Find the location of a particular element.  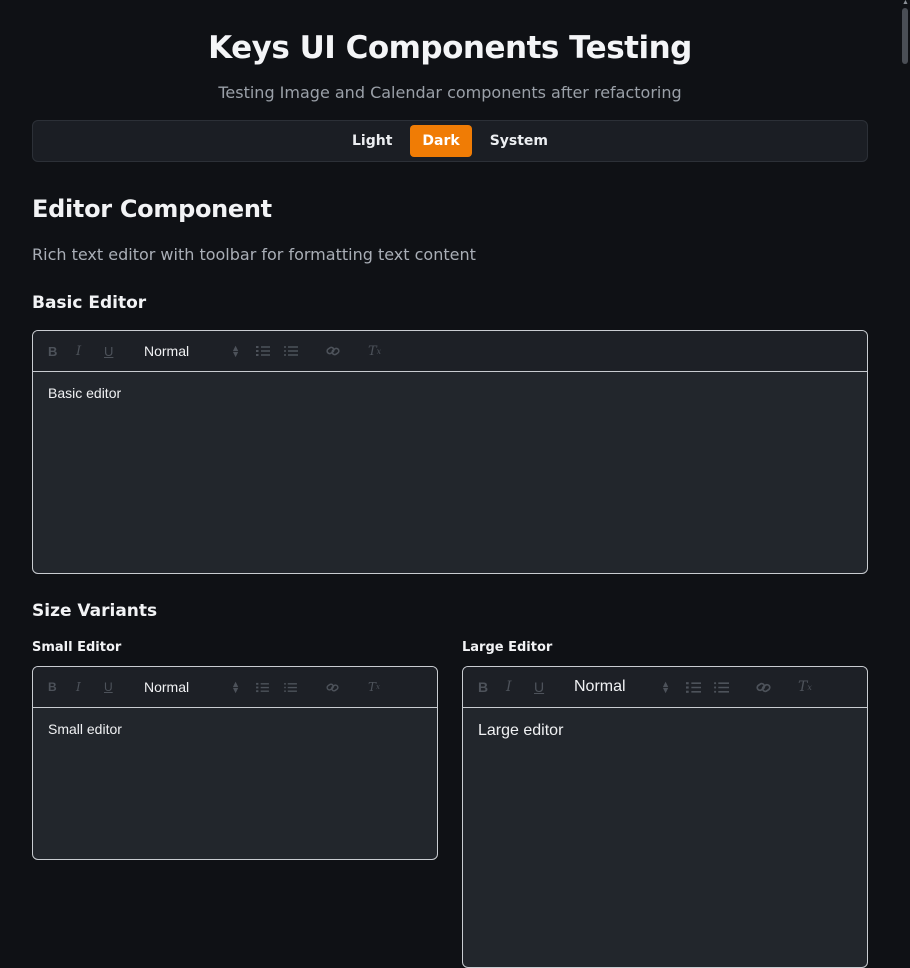

large-editor: B I U Normal ▲ ▼ Tx Large editor is located at coordinates (665, 817).